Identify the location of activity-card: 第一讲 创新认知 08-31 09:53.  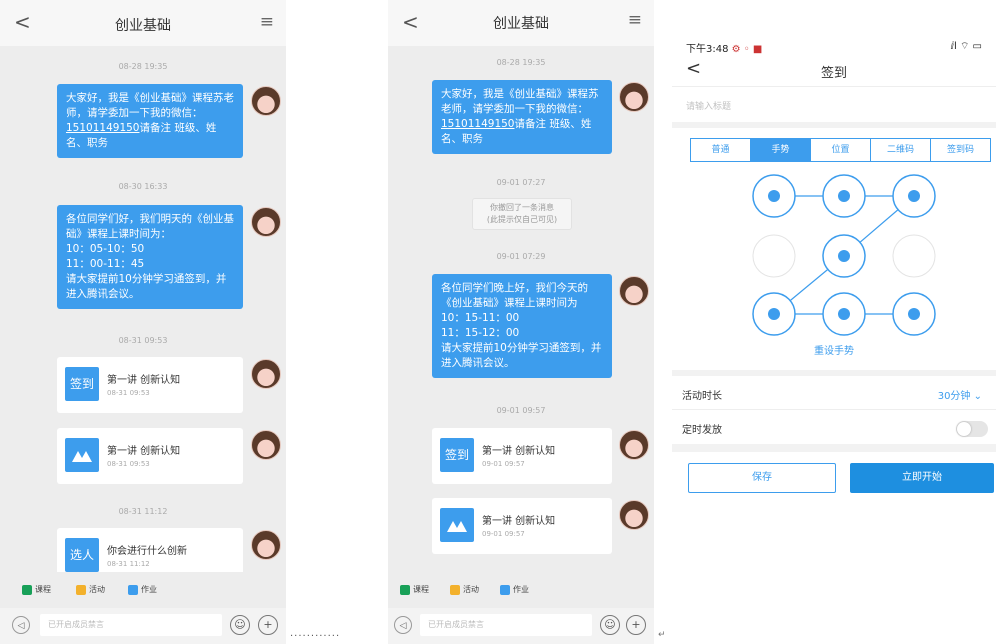
(150, 456).